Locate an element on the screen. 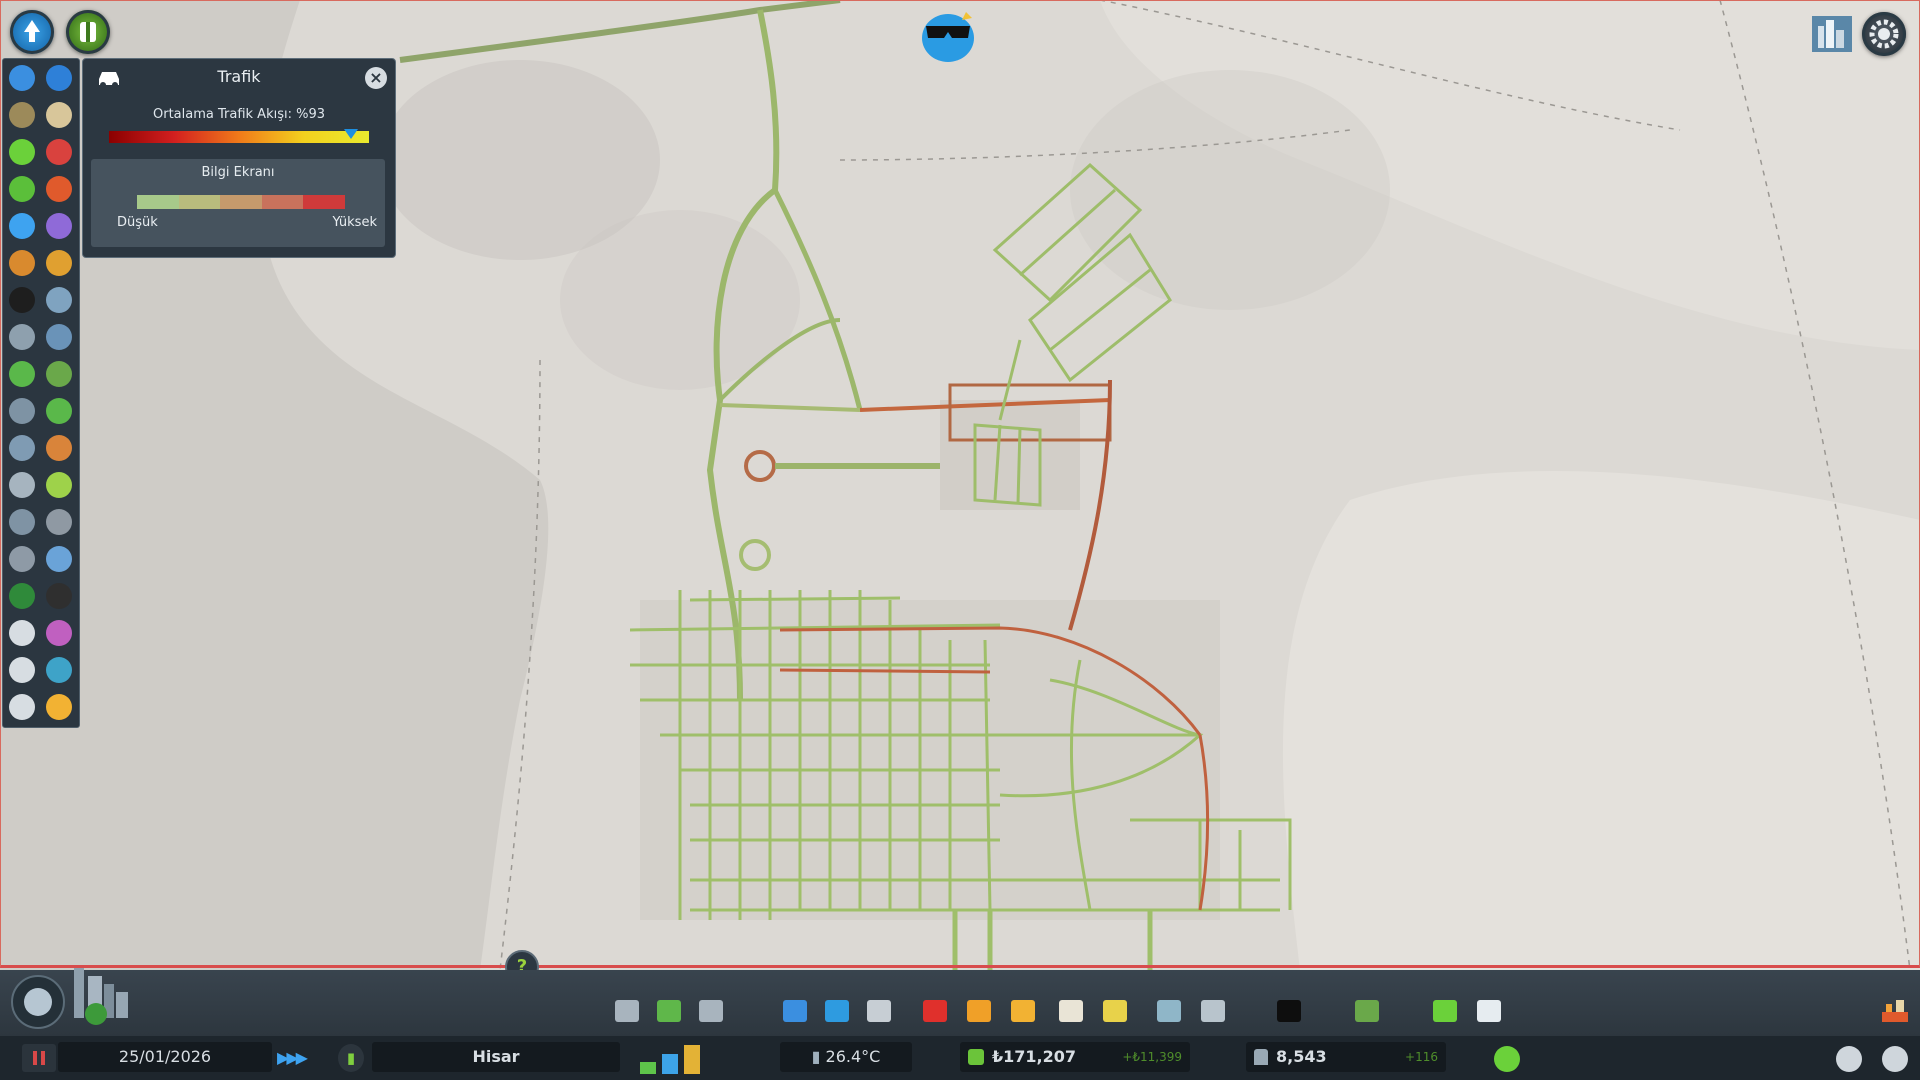 This screenshot has height=1080, width=1920. crime-icon is located at coordinates (59, 263).